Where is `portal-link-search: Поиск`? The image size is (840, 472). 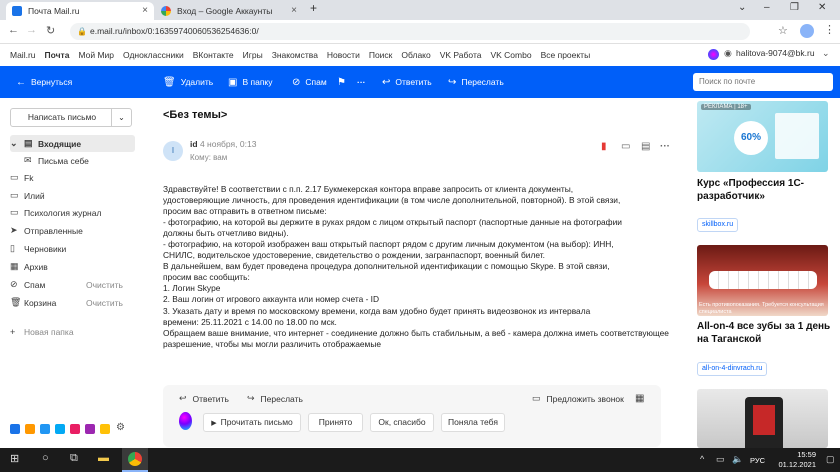
portal-link-search: Поиск is located at coordinates (381, 55).